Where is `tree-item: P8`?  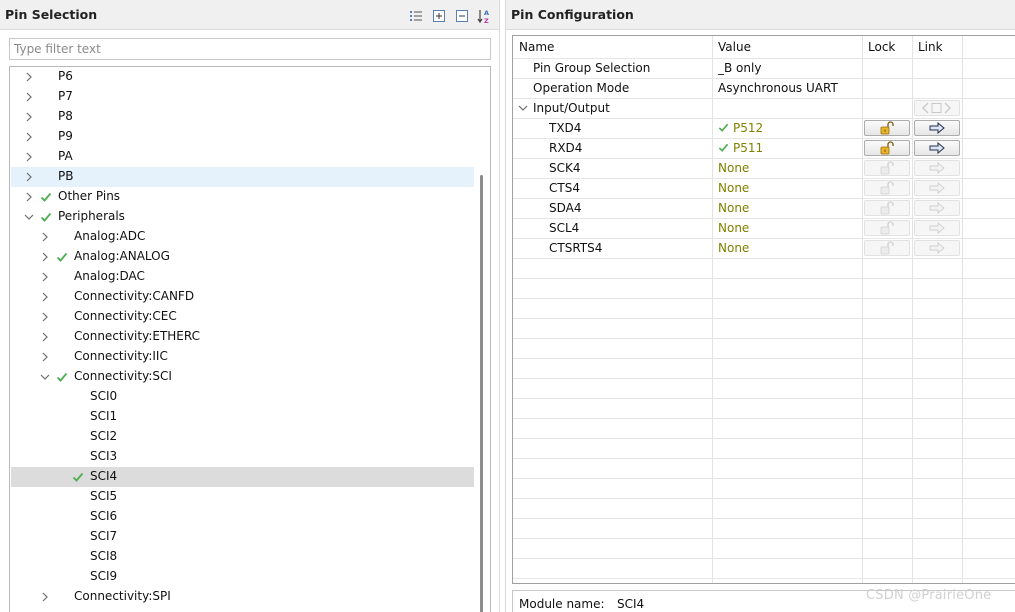 tree-item: P8 is located at coordinates (242, 117).